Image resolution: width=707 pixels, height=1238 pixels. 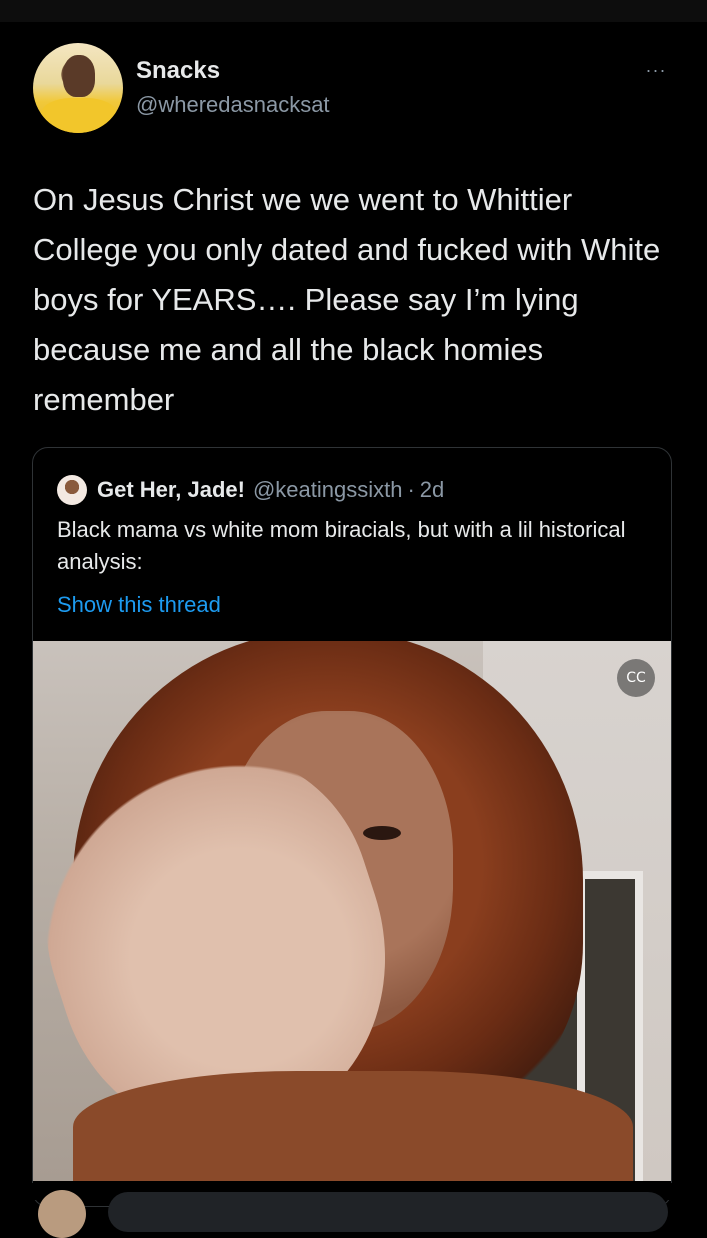 What do you see at coordinates (171, 490) in the screenshot?
I see `quoted-author-name: Get Her, Jade!` at bounding box center [171, 490].